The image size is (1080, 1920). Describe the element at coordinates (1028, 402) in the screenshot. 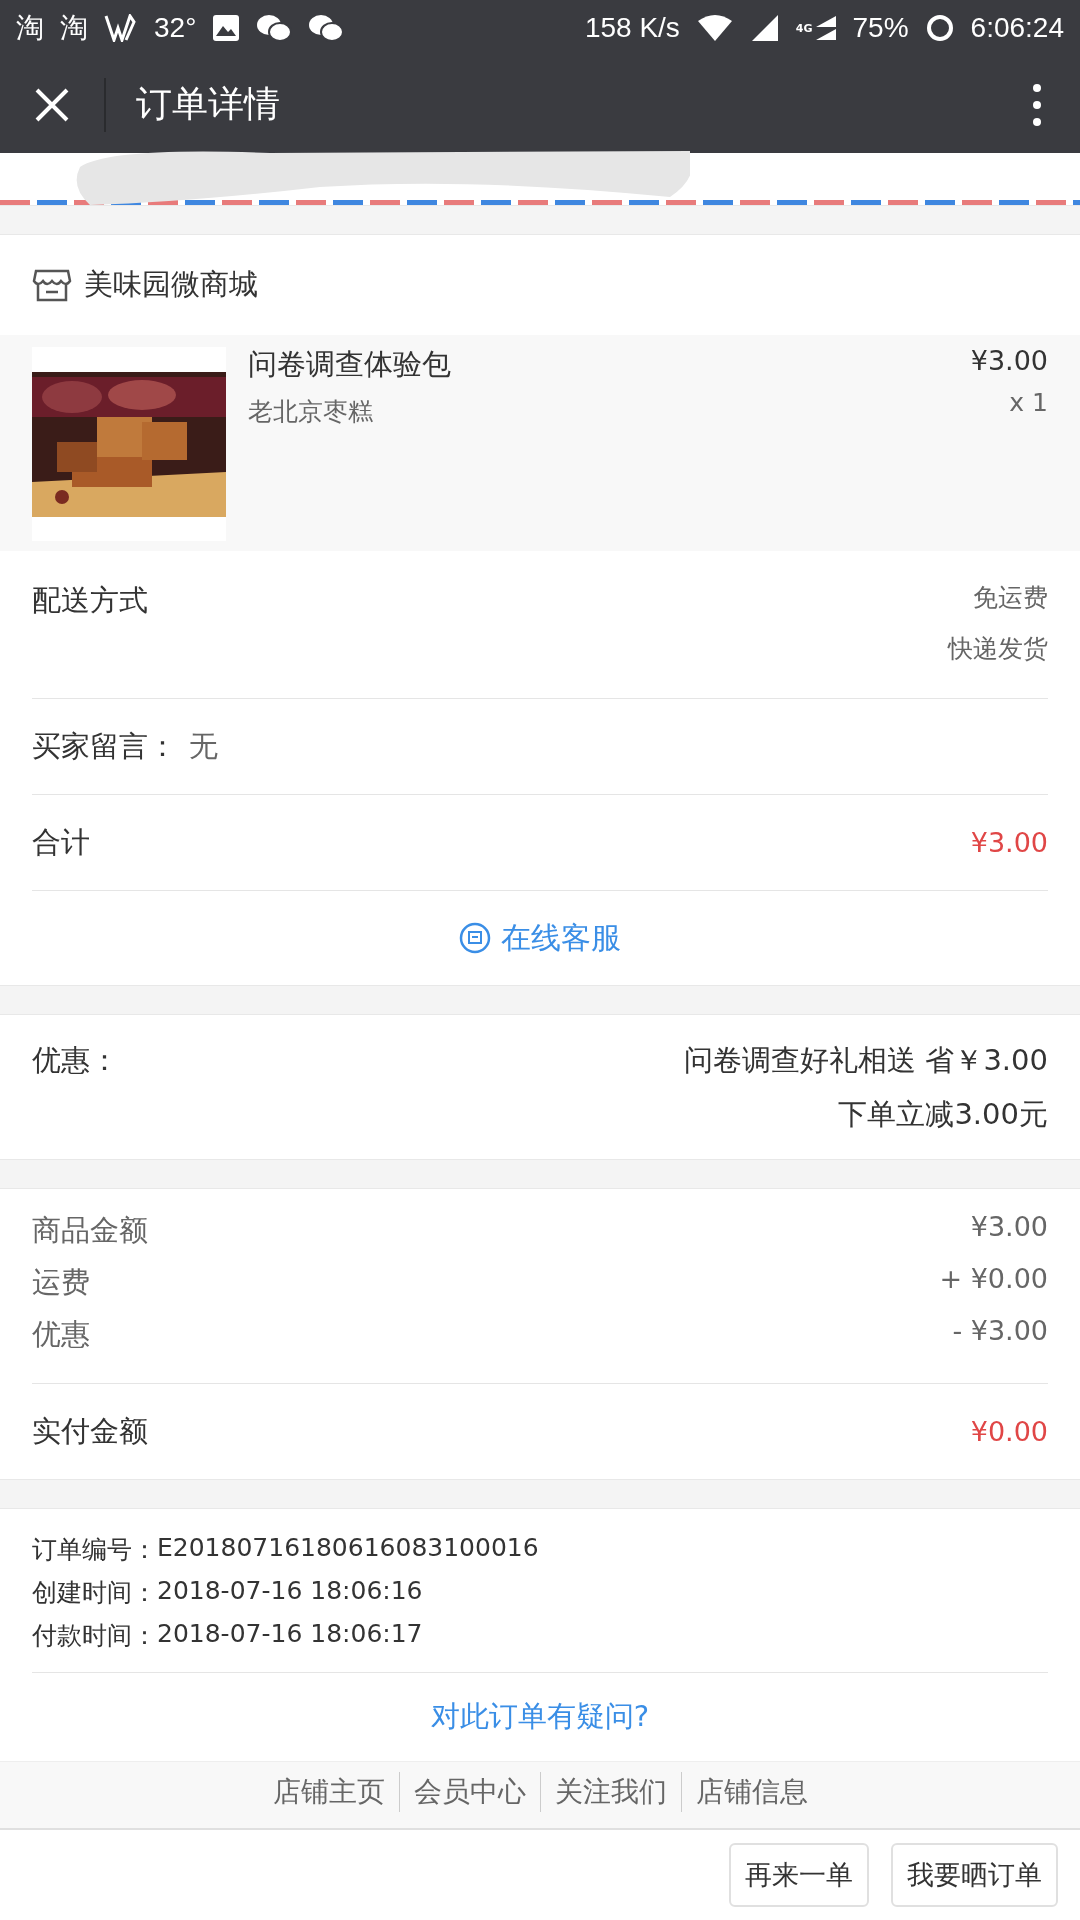

I see `product-quantity: x 1` at that location.